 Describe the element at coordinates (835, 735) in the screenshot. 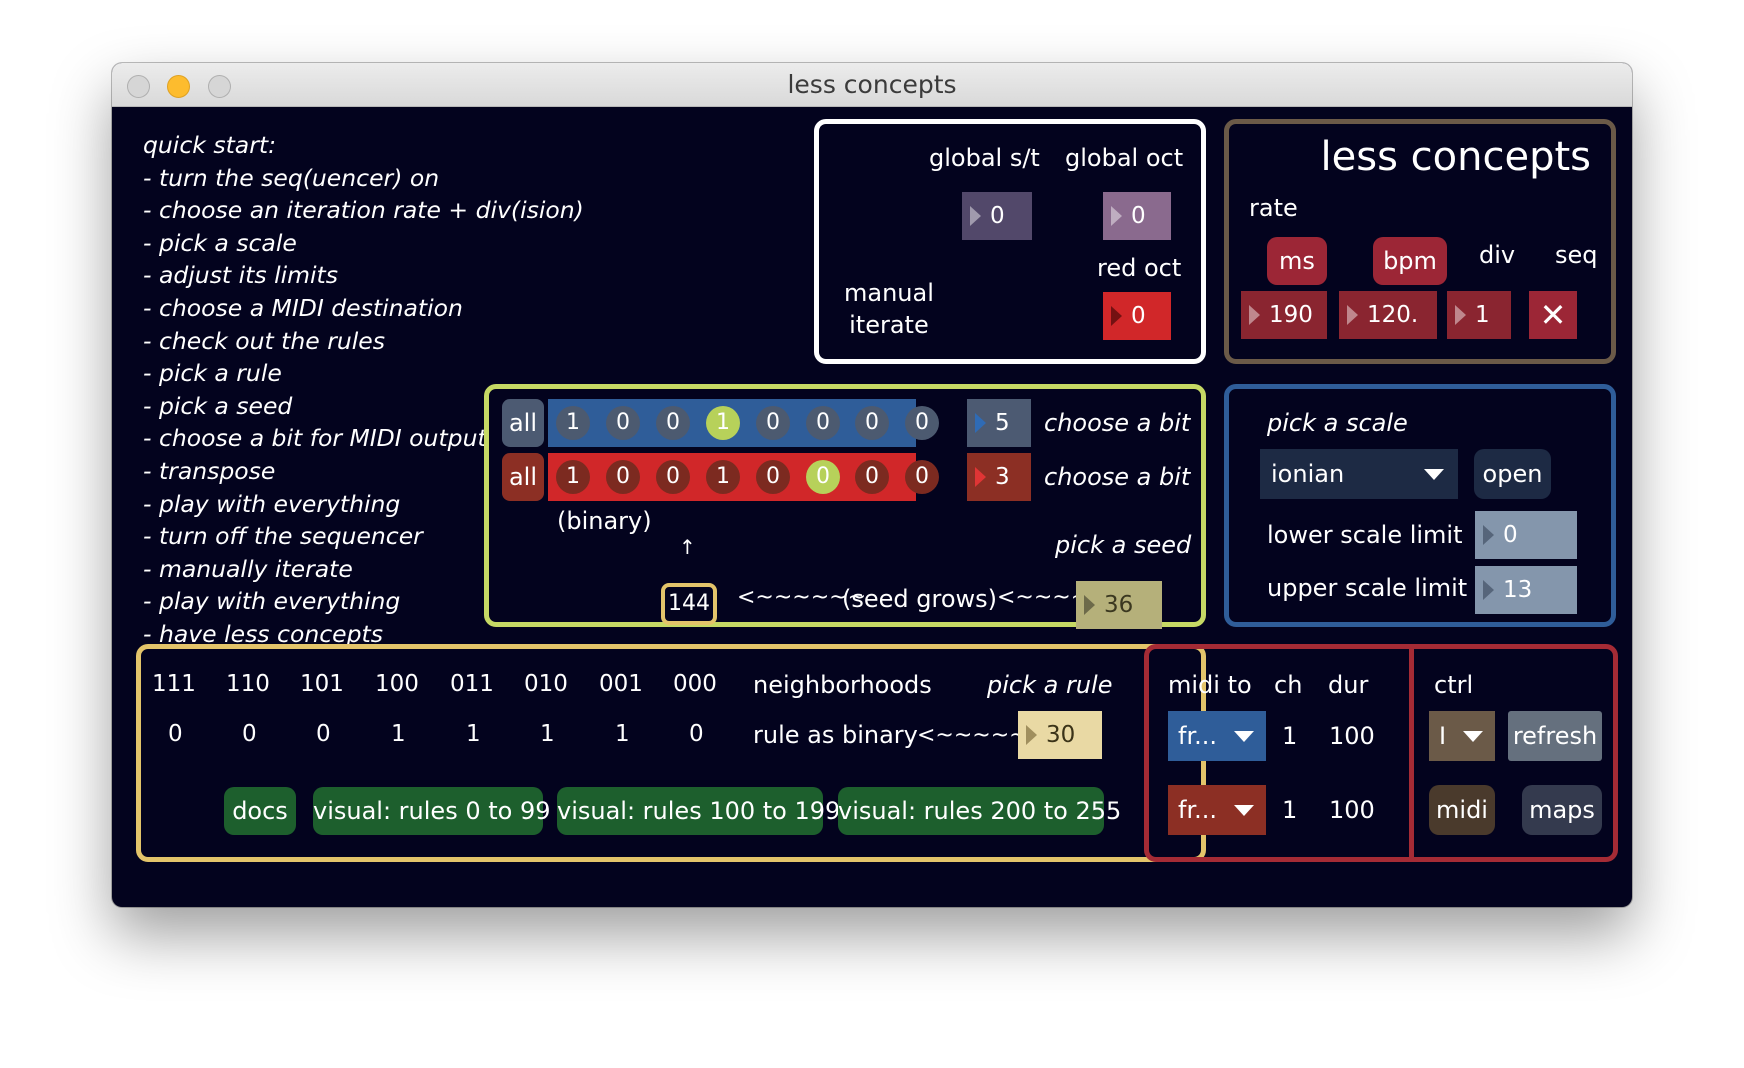

I see `rule-as-binary-label: rule as binary` at that location.